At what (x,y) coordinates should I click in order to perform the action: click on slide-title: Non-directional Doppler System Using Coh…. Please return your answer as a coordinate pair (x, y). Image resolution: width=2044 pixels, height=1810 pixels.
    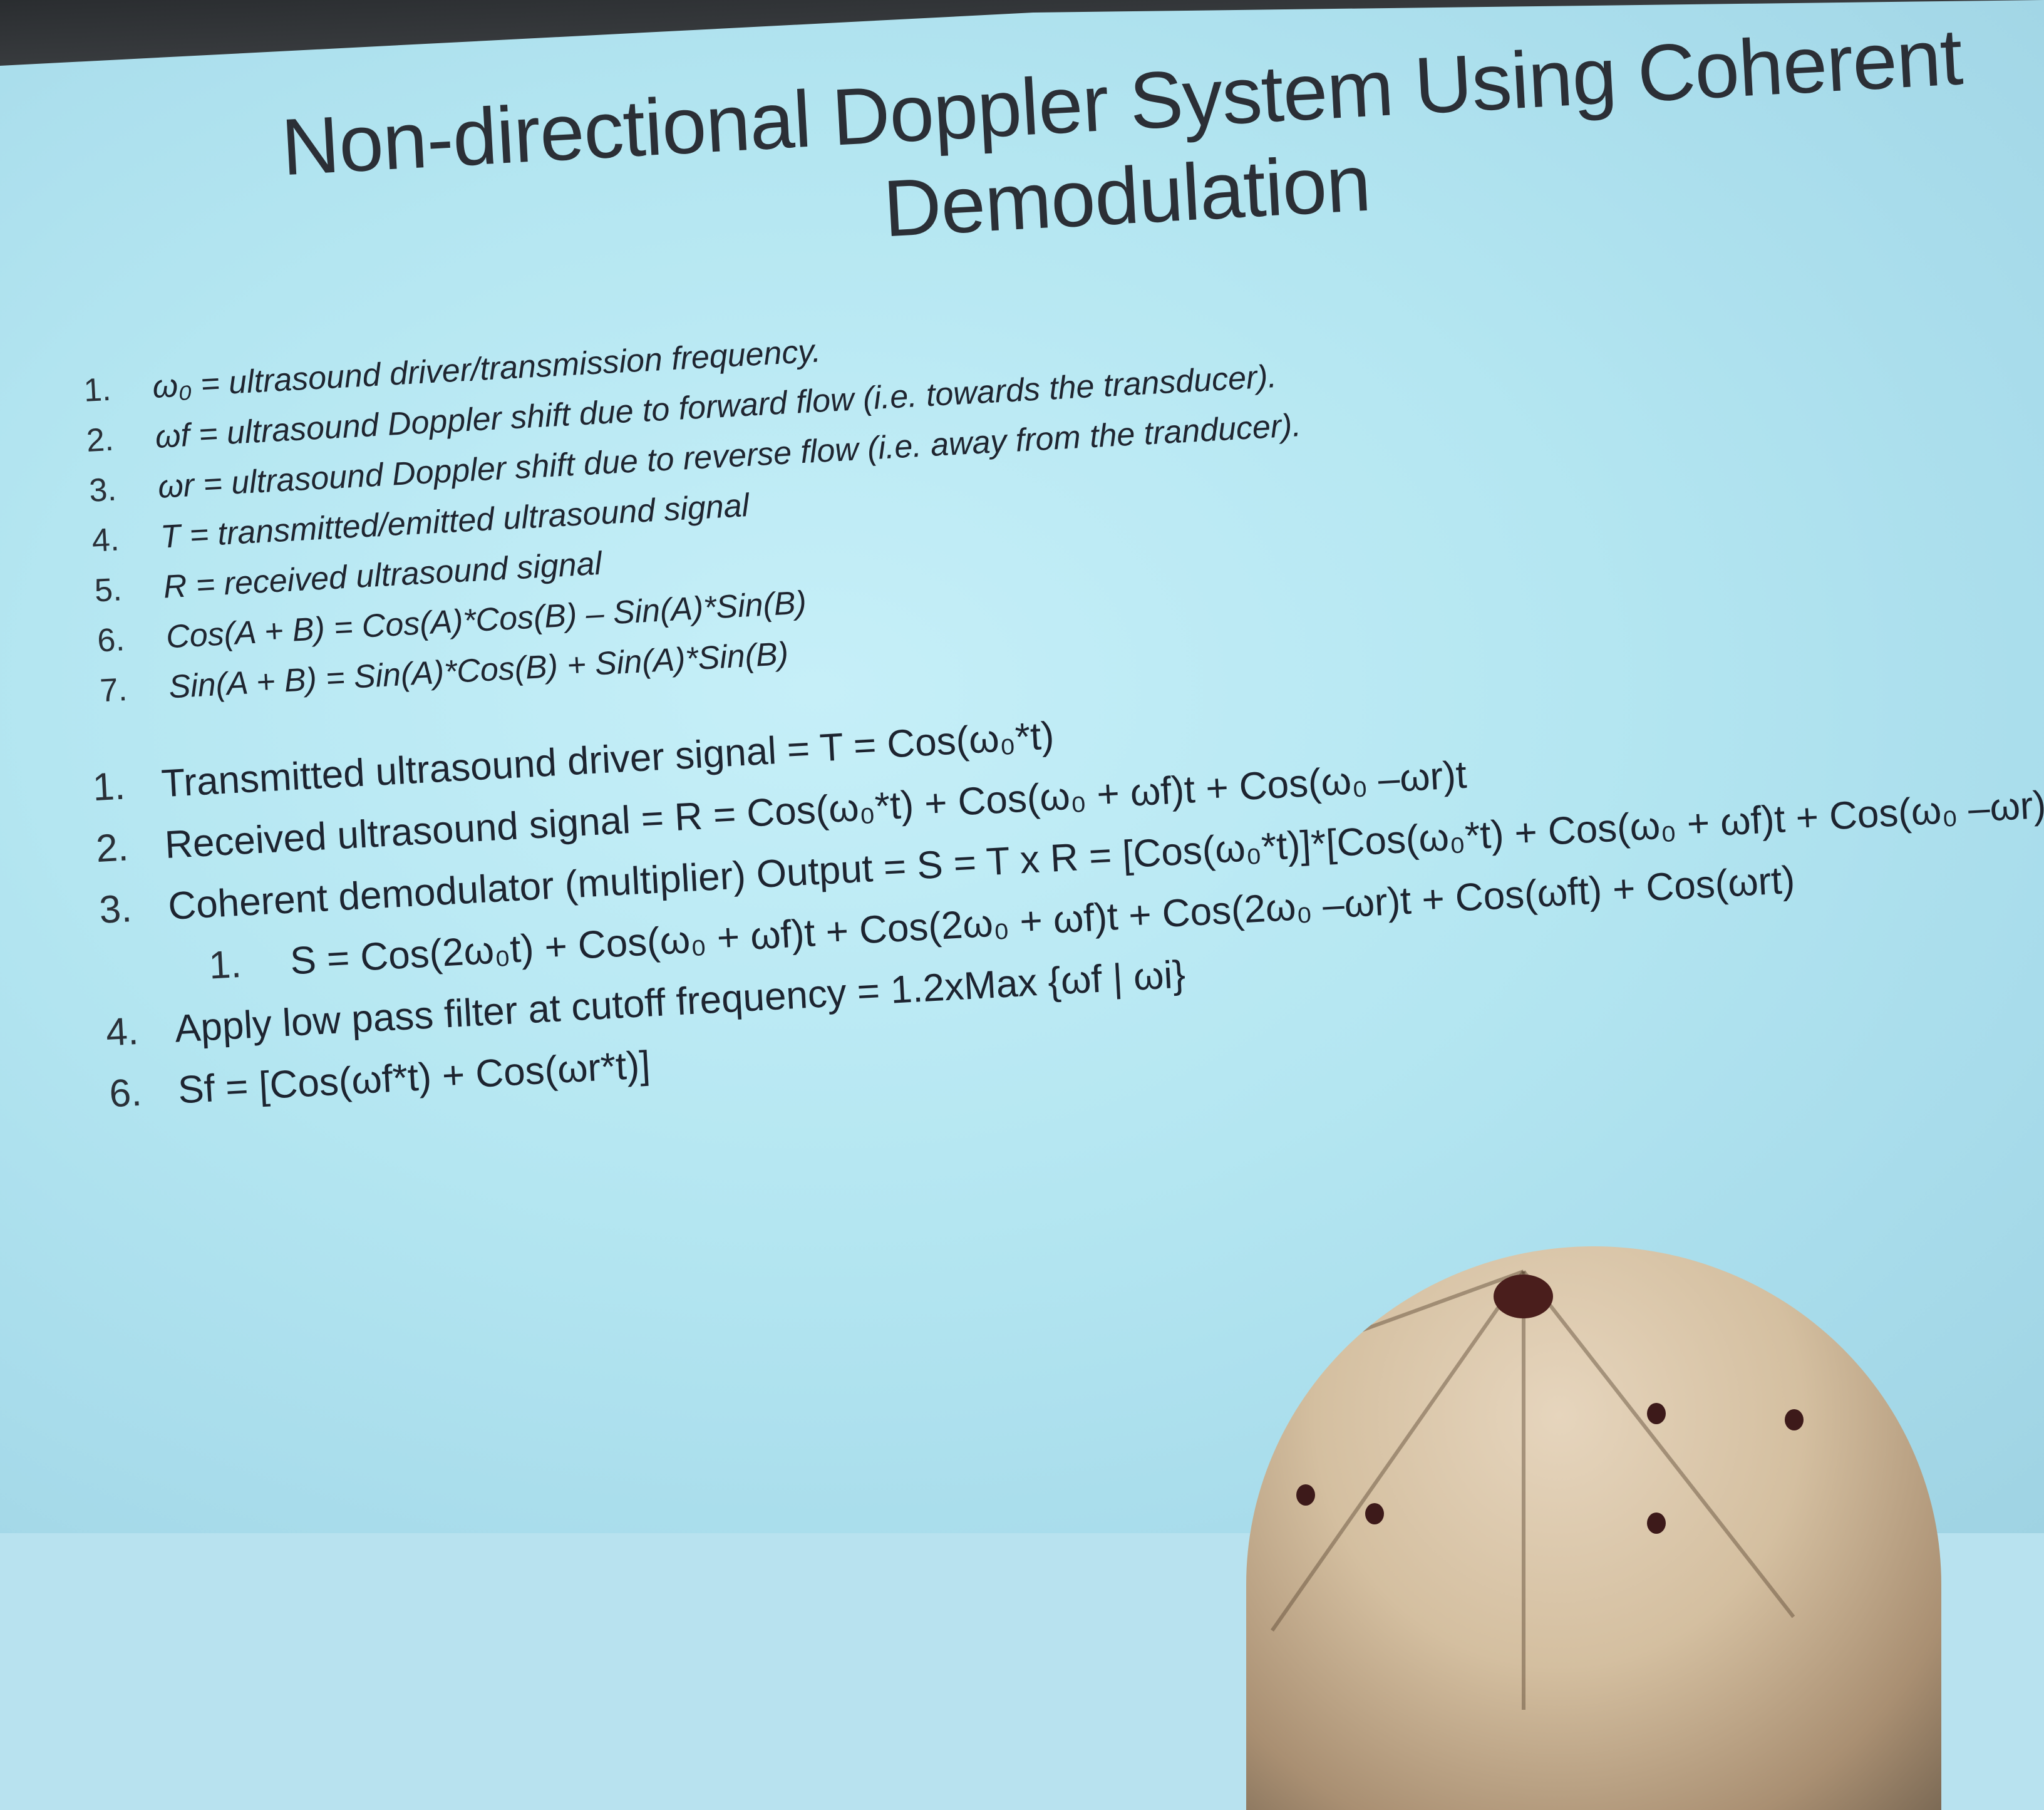
    Looking at the image, I should click on (1124, 149).